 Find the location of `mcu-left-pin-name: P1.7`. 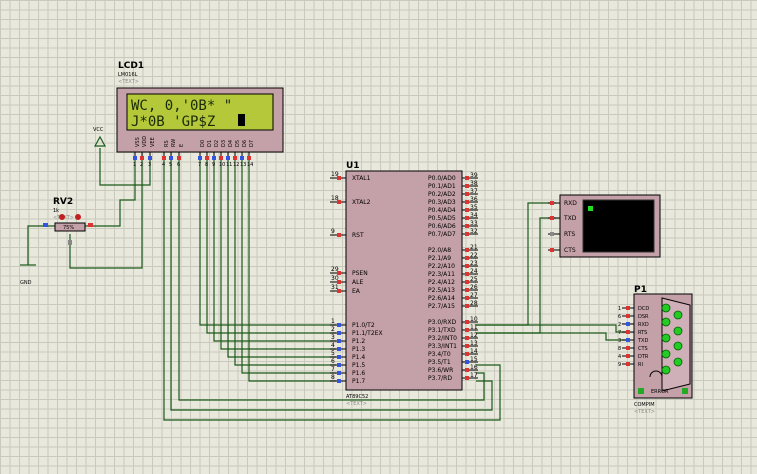

mcu-left-pin-name: P1.7 is located at coordinates (358, 381).